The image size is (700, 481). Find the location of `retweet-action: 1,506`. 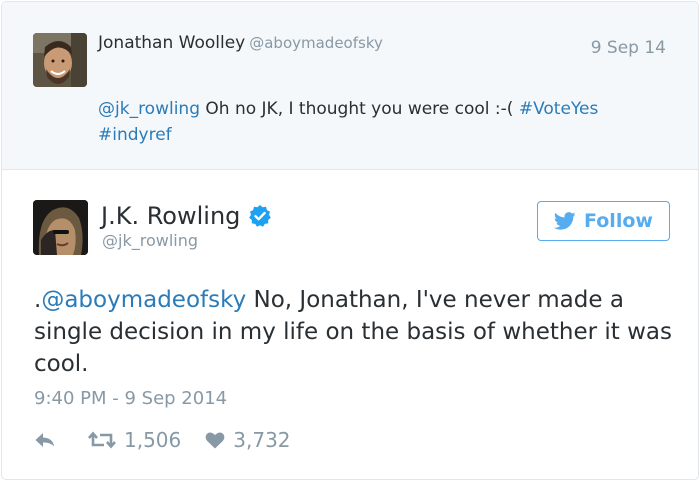

retweet-action: 1,506 is located at coordinates (134, 440).